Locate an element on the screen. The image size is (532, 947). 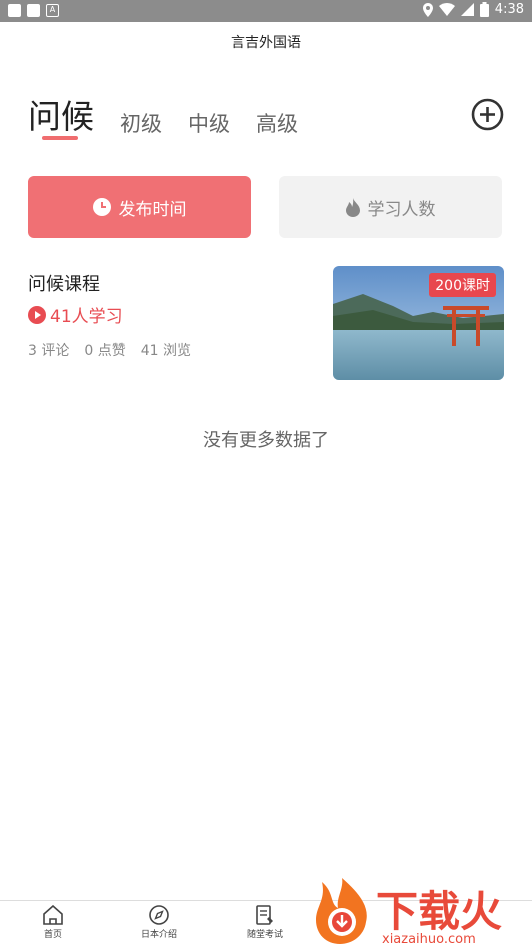
nav-exam-label: 随堂考试 is located at coordinates (264, 935).